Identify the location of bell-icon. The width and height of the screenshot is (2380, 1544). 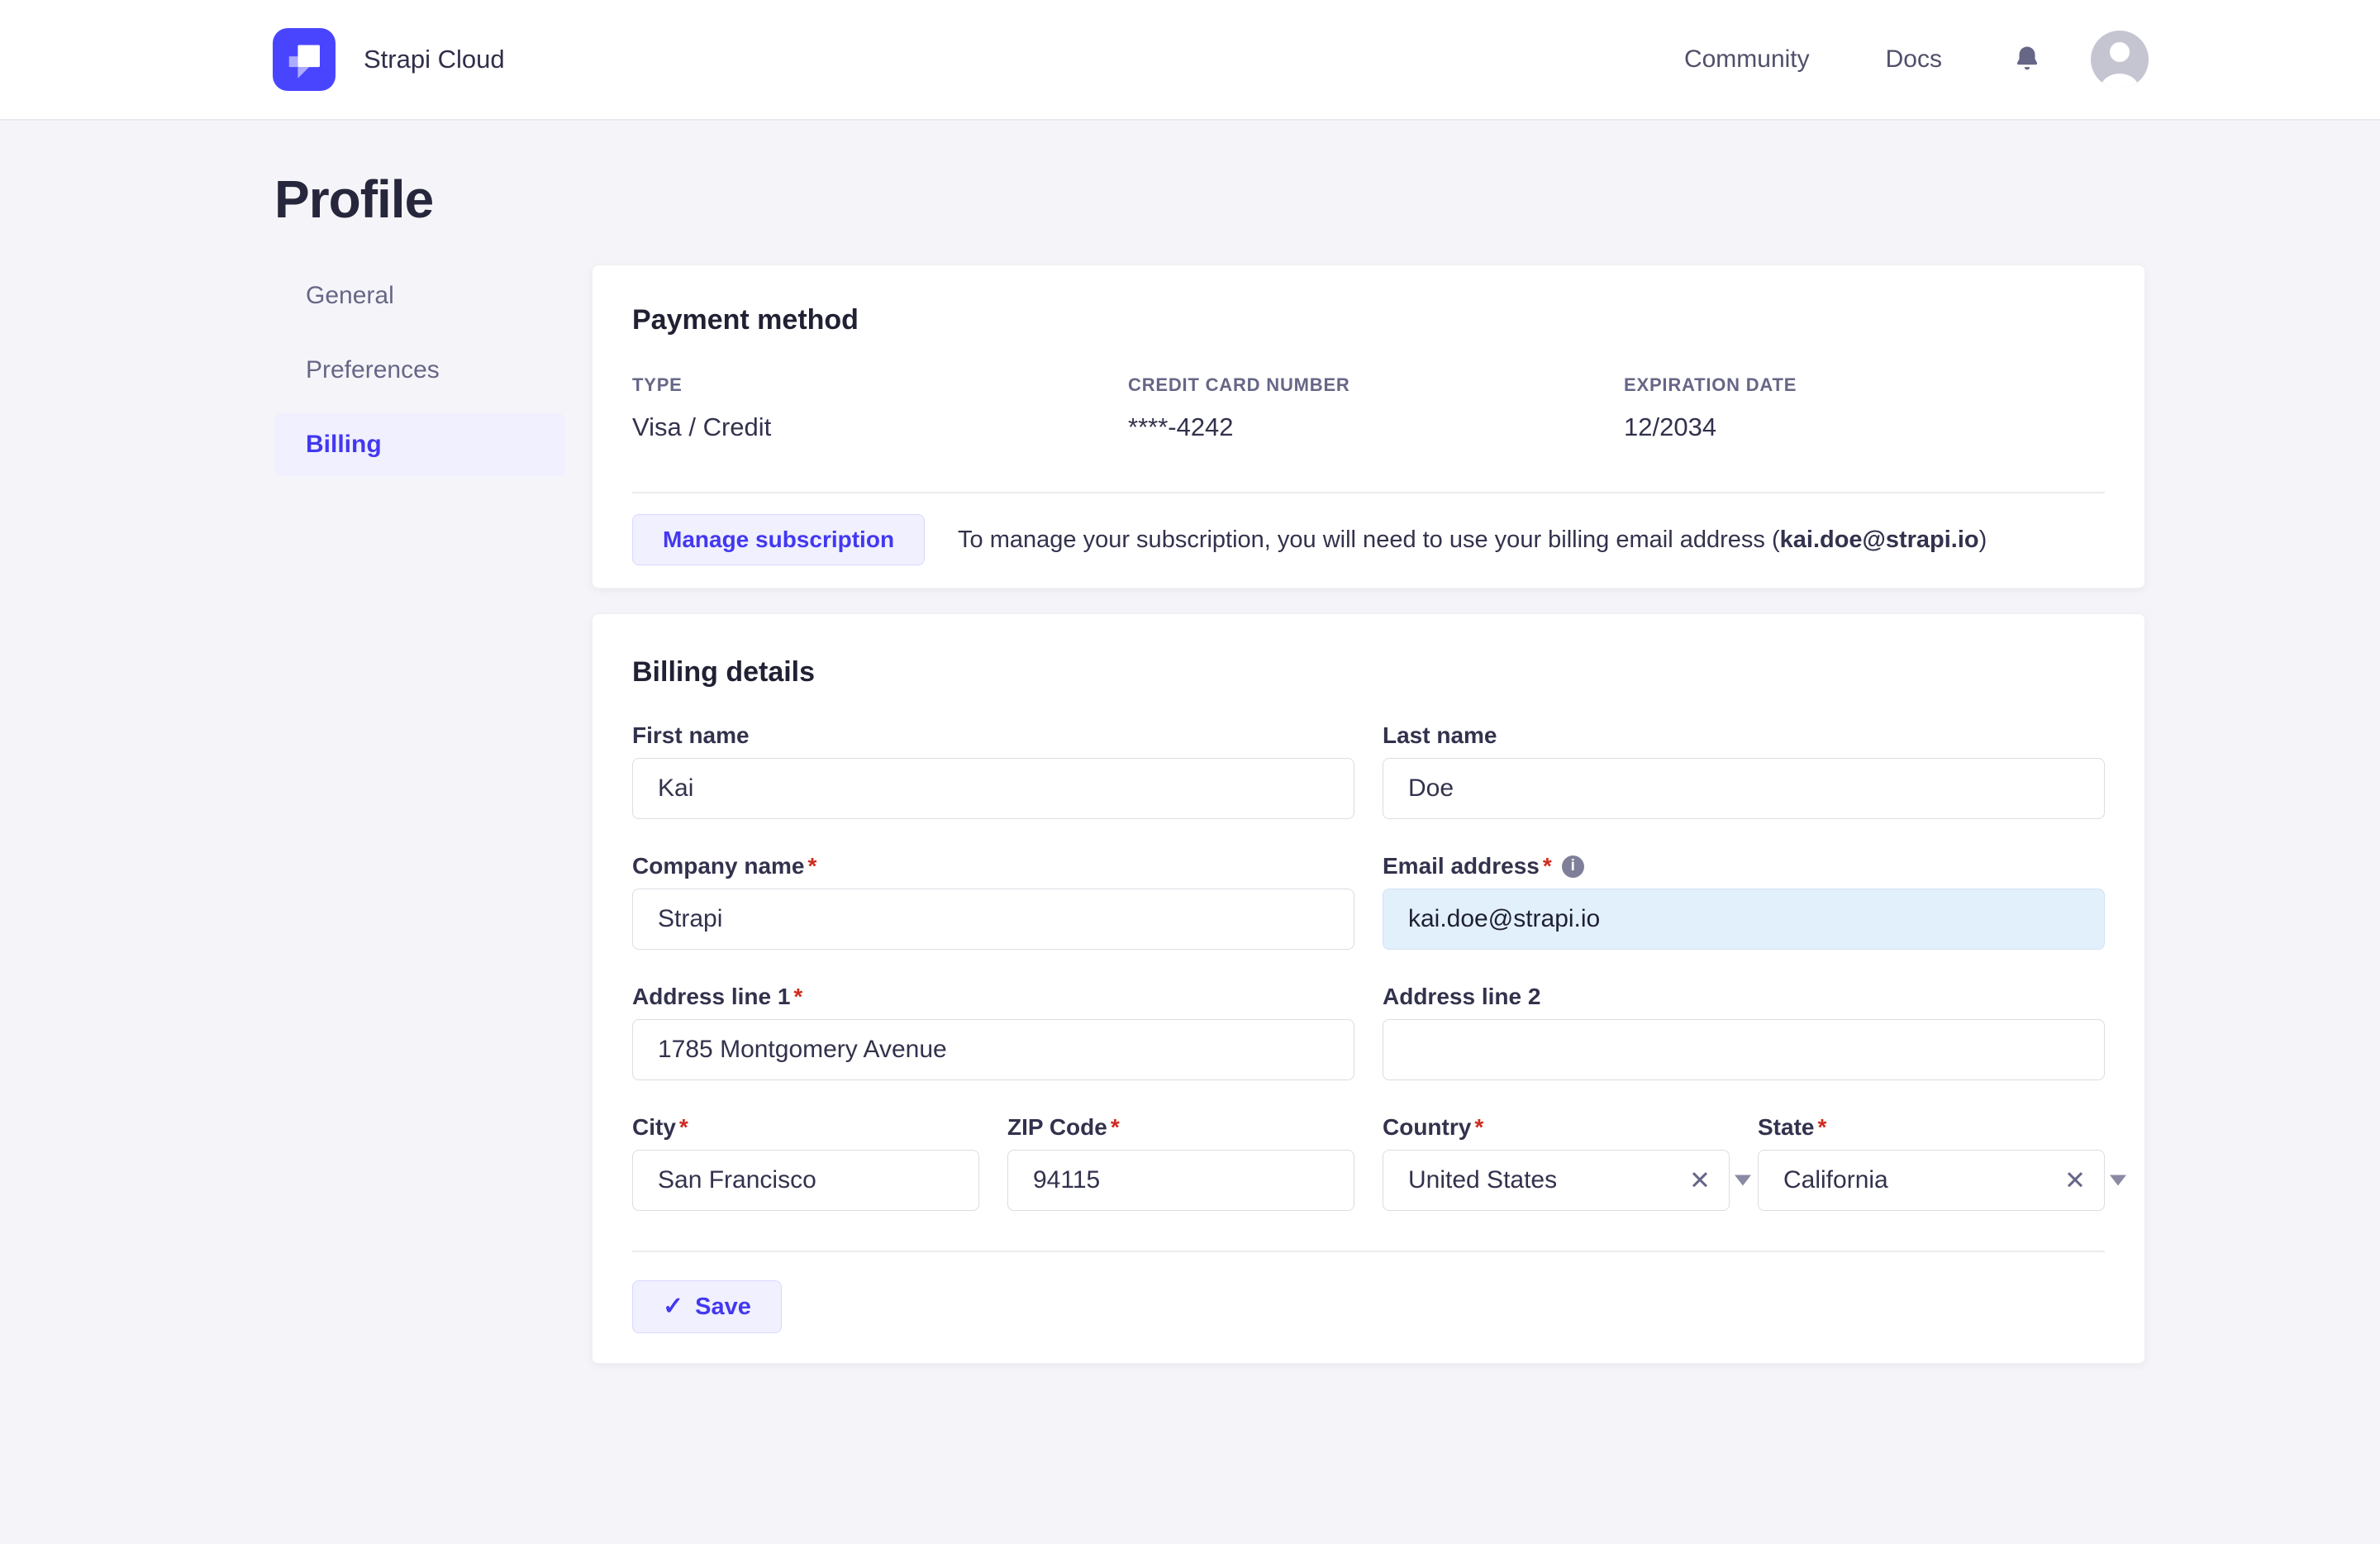
(2027, 58).